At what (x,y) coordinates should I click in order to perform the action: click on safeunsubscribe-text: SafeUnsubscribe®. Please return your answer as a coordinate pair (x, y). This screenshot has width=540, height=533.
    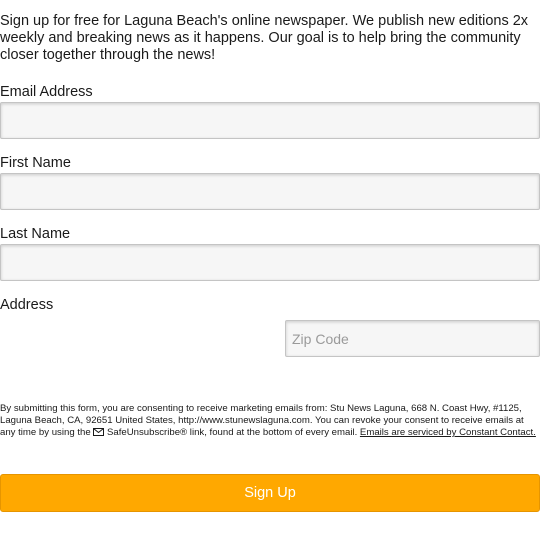
    Looking at the image, I should click on (147, 432).